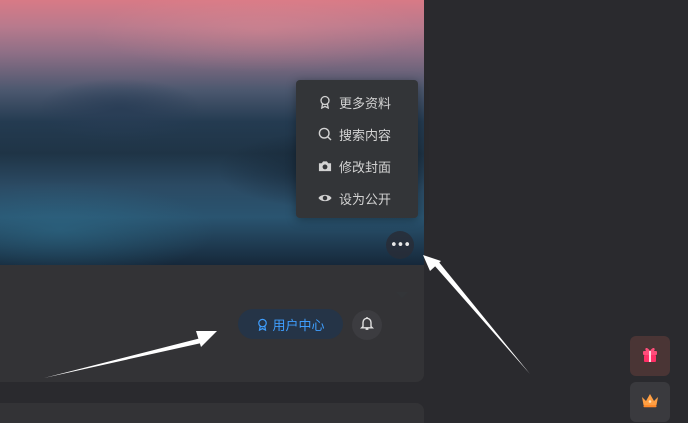 This screenshot has height=423, width=688. What do you see at coordinates (325, 198) in the screenshot?
I see `eye-icon` at bounding box center [325, 198].